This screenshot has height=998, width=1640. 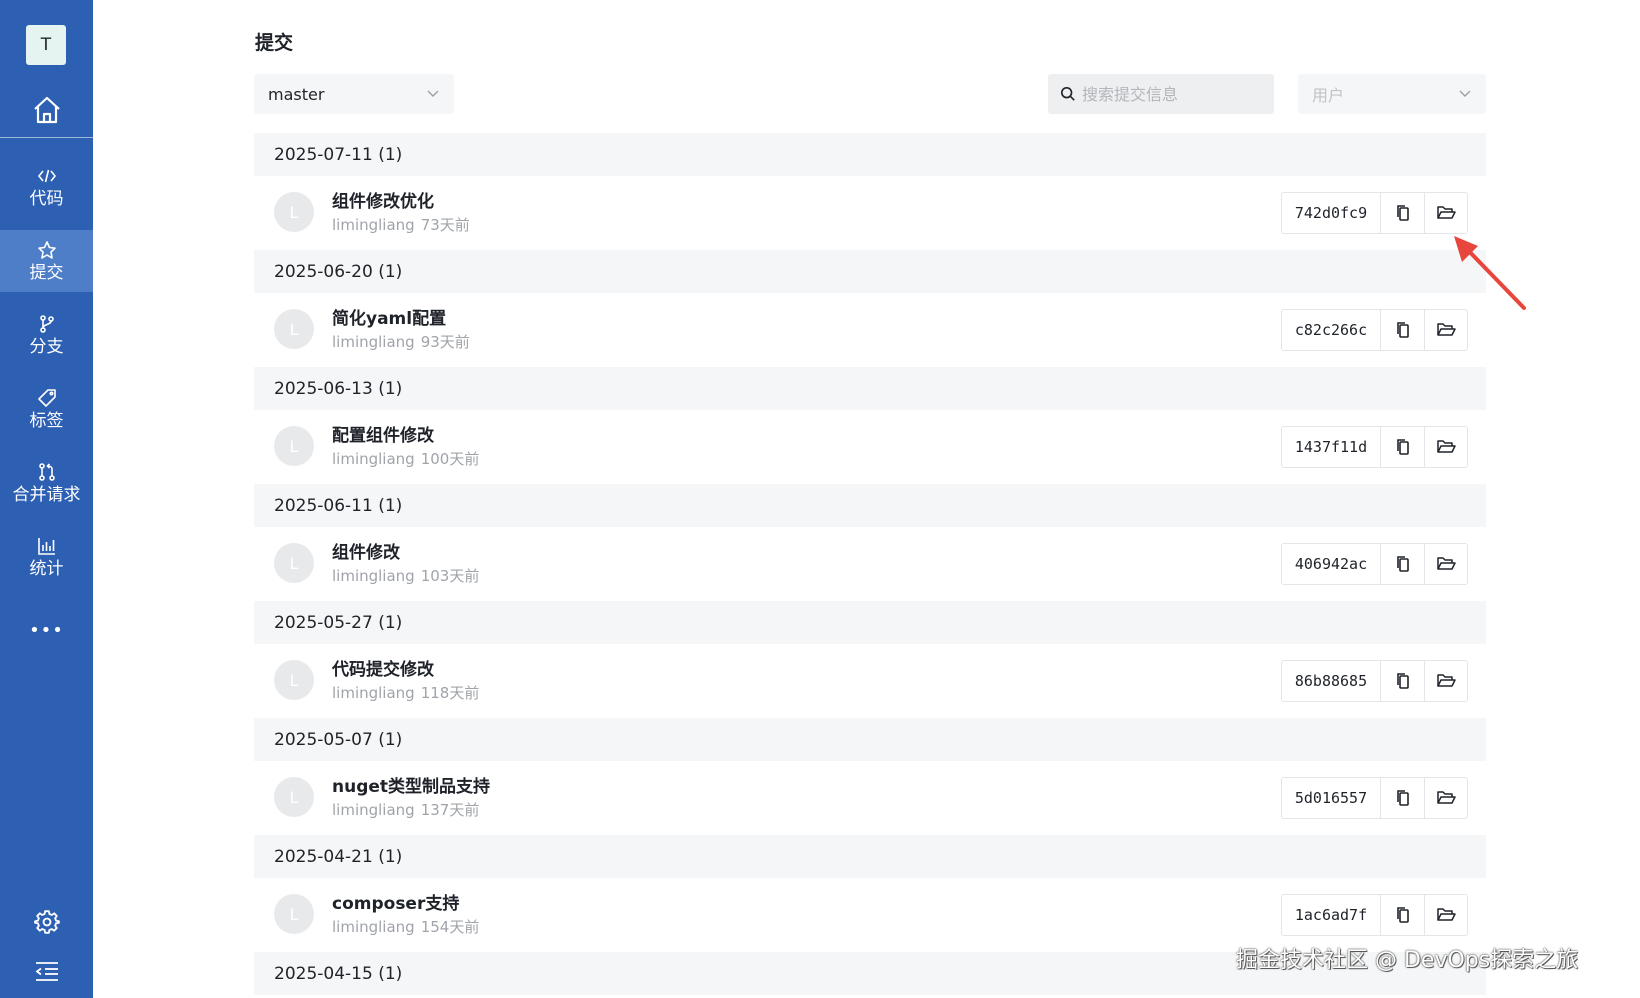 What do you see at coordinates (870, 739) in the screenshot?
I see `date-group-header: 2025-05-07 (1)` at bounding box center [870, 739].